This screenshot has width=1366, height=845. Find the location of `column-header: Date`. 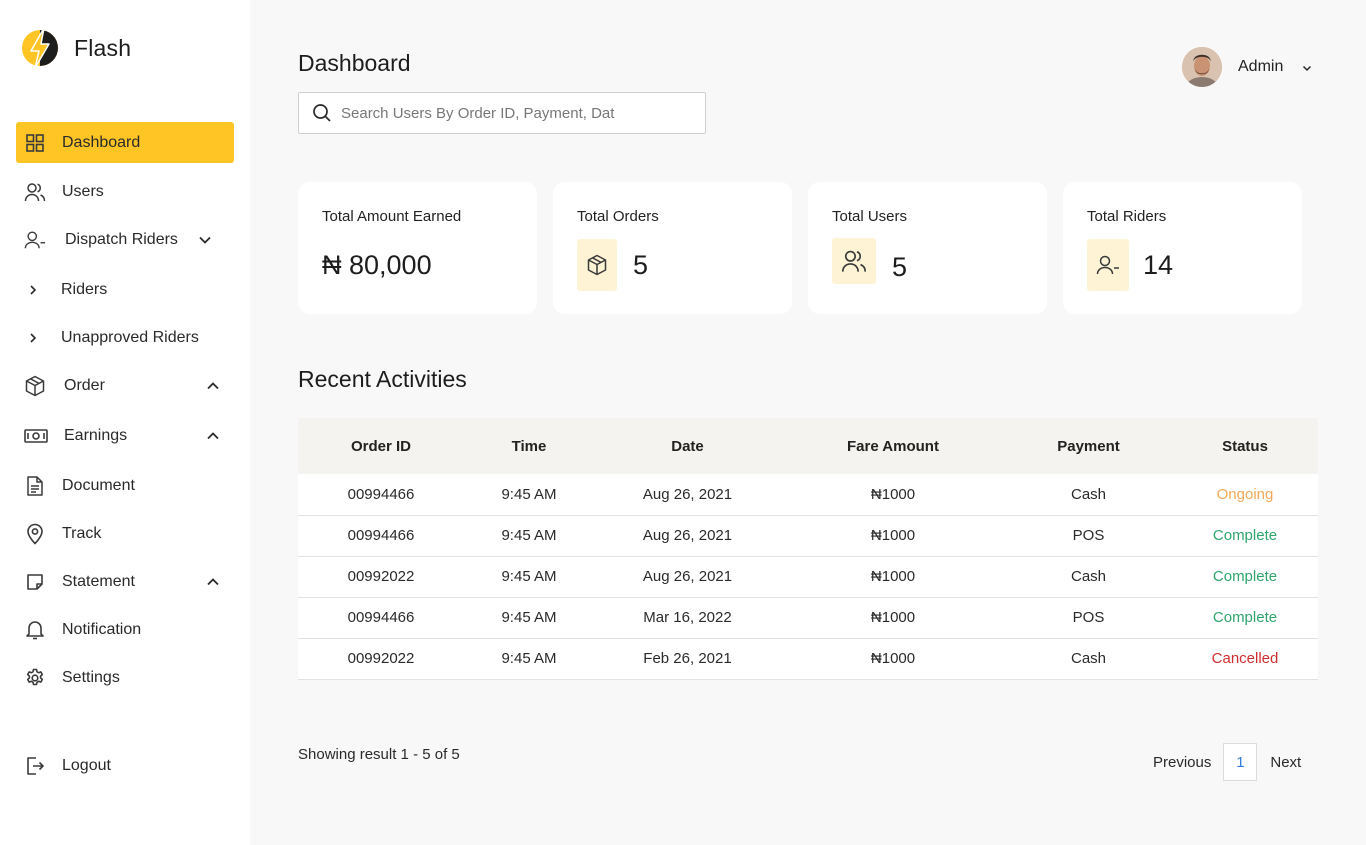

column-header: Date is located at coordinates (687, 446).